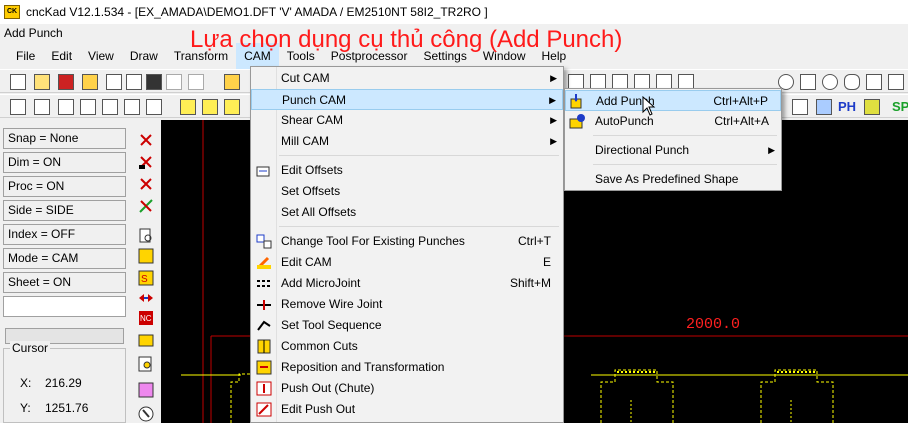 The width and height of the screenshot is (908, 423). What do you see at coordinates (263, 171) in the screenshot?
I see `edit-offsets-icon` at bounding box center [263, 171].